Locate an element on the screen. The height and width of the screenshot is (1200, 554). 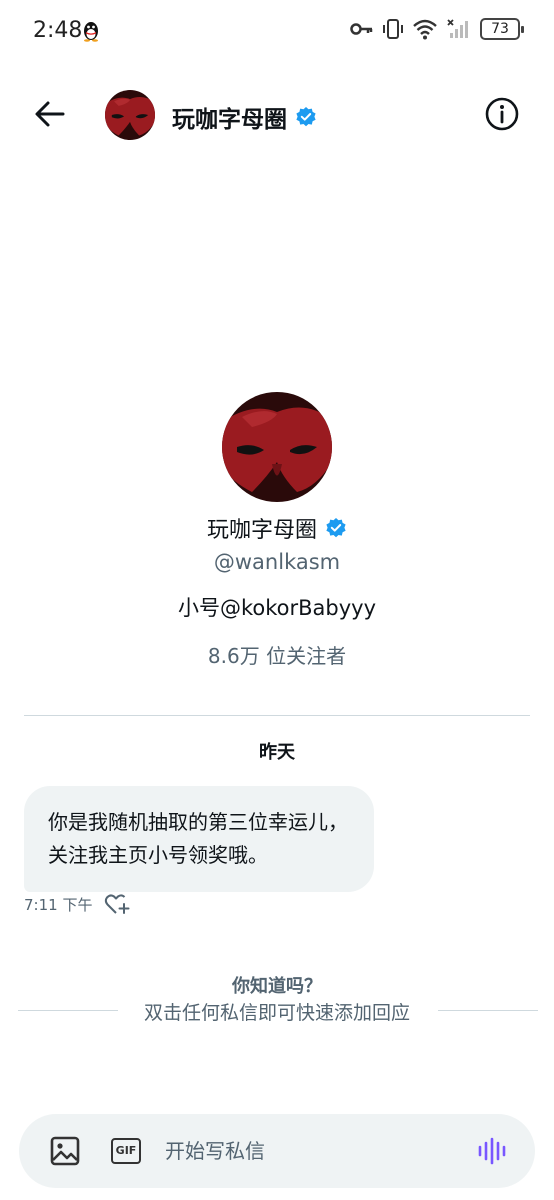
status-bar: 2:48 73 is located at coordinates (277, 32).